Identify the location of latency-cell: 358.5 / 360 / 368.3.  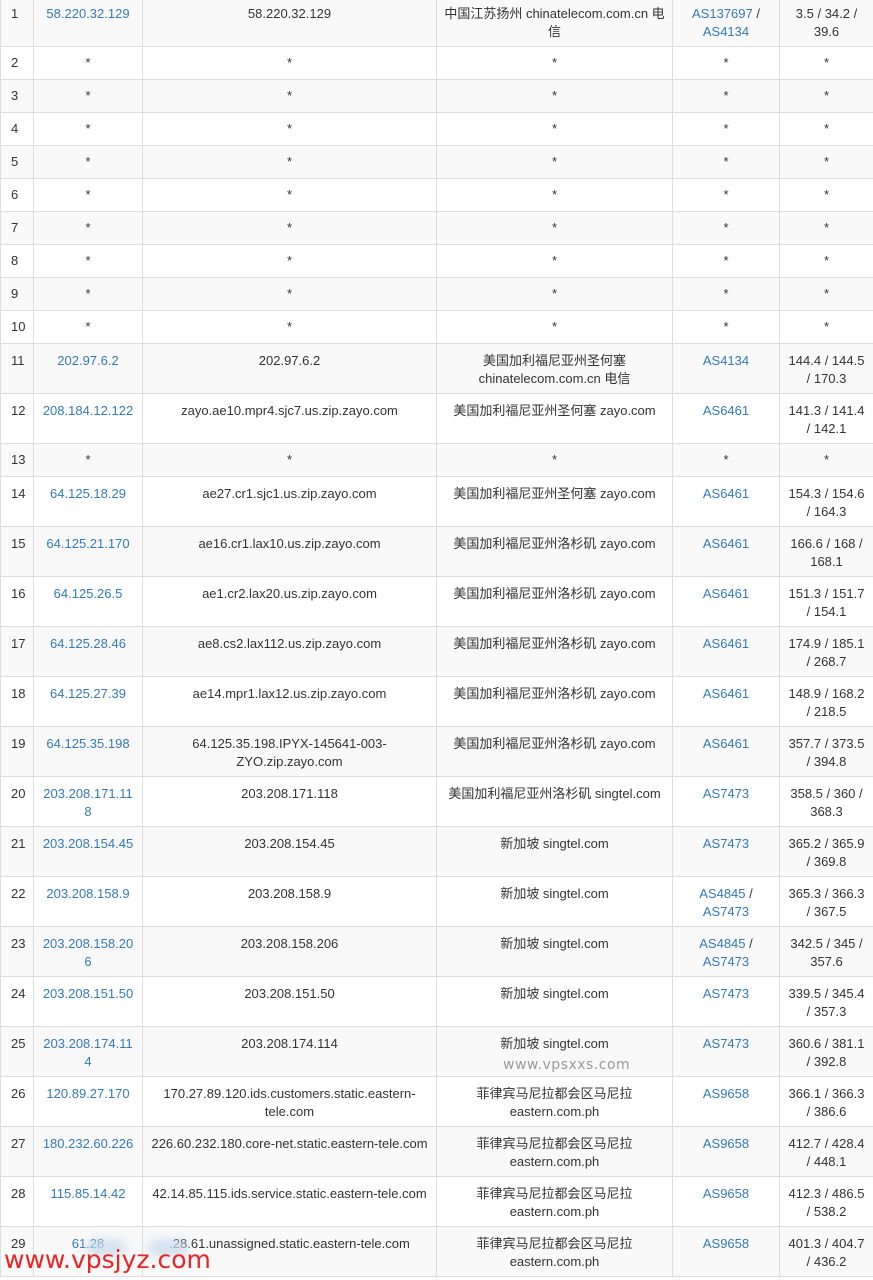
(826, 801).